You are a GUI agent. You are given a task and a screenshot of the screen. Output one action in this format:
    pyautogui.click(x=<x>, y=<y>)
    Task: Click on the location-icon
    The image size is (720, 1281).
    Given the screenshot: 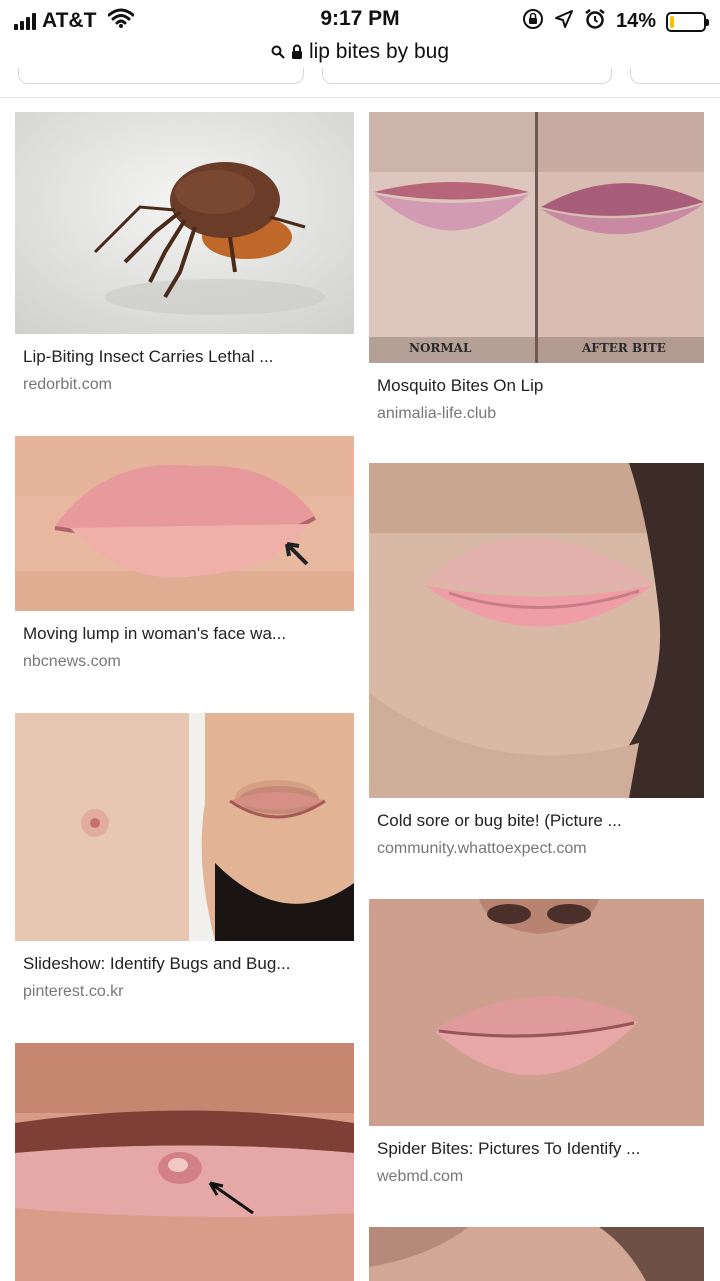 What is the action you would take?
    pyautogui.click(x=564, y=21)
    